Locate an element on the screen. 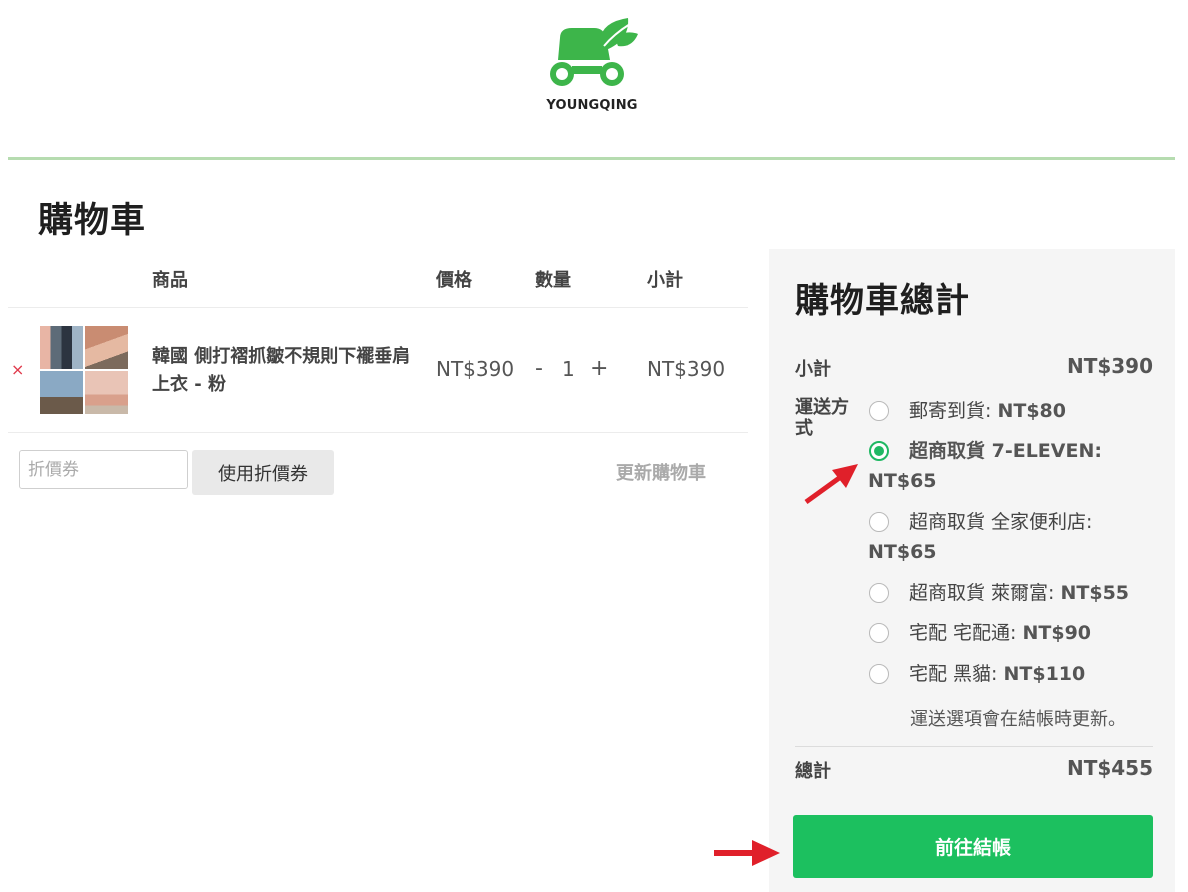  apply-coupon-button: 使用折價券 is located at coordinates (263, 472).